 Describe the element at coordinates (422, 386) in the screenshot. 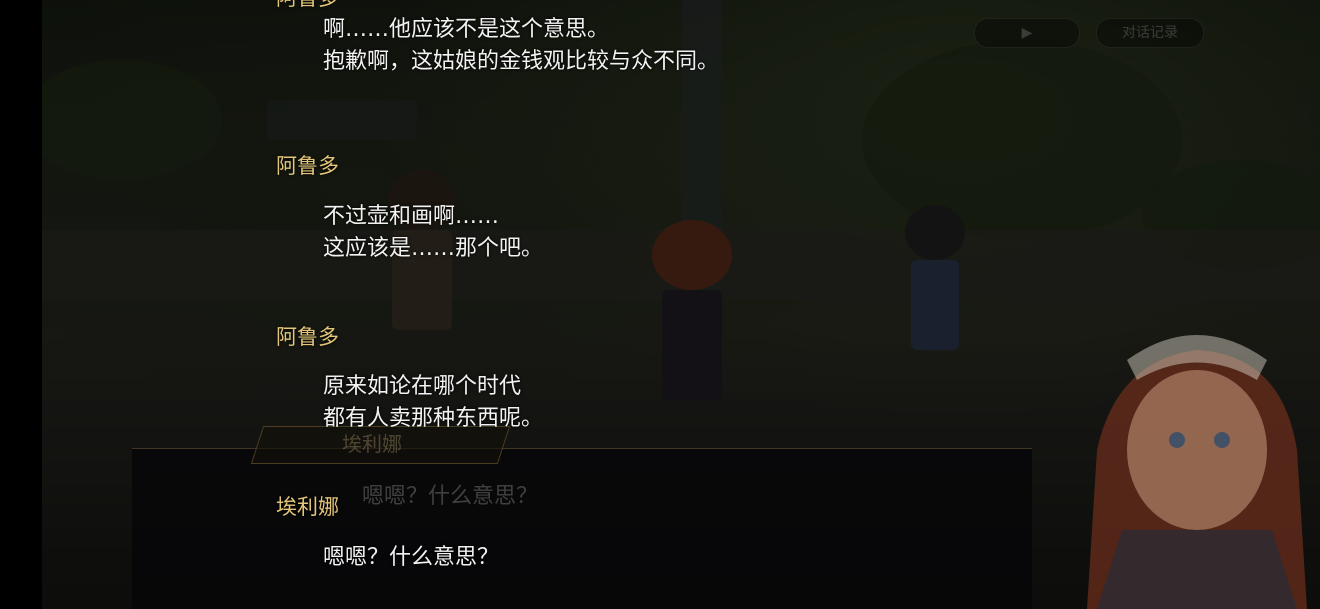

I see `backlog-line: 原来如论在哪个时代` at that location.